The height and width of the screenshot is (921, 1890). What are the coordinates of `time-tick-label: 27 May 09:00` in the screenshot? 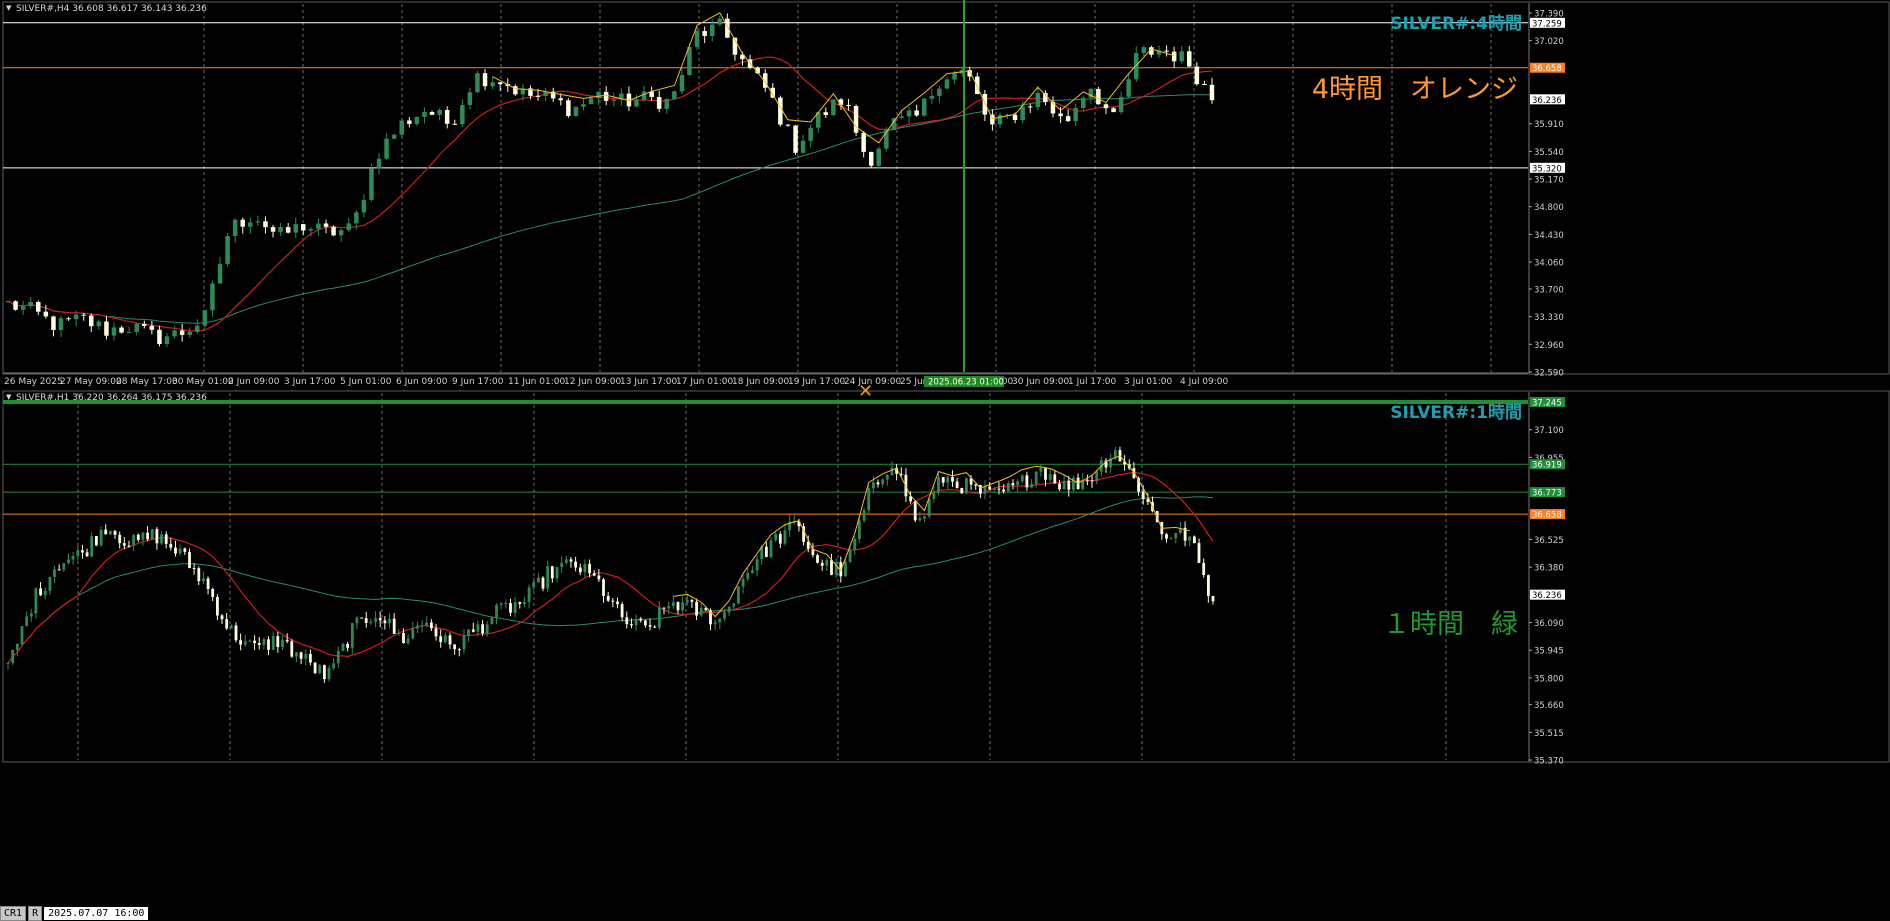 It's located at (91, 382).